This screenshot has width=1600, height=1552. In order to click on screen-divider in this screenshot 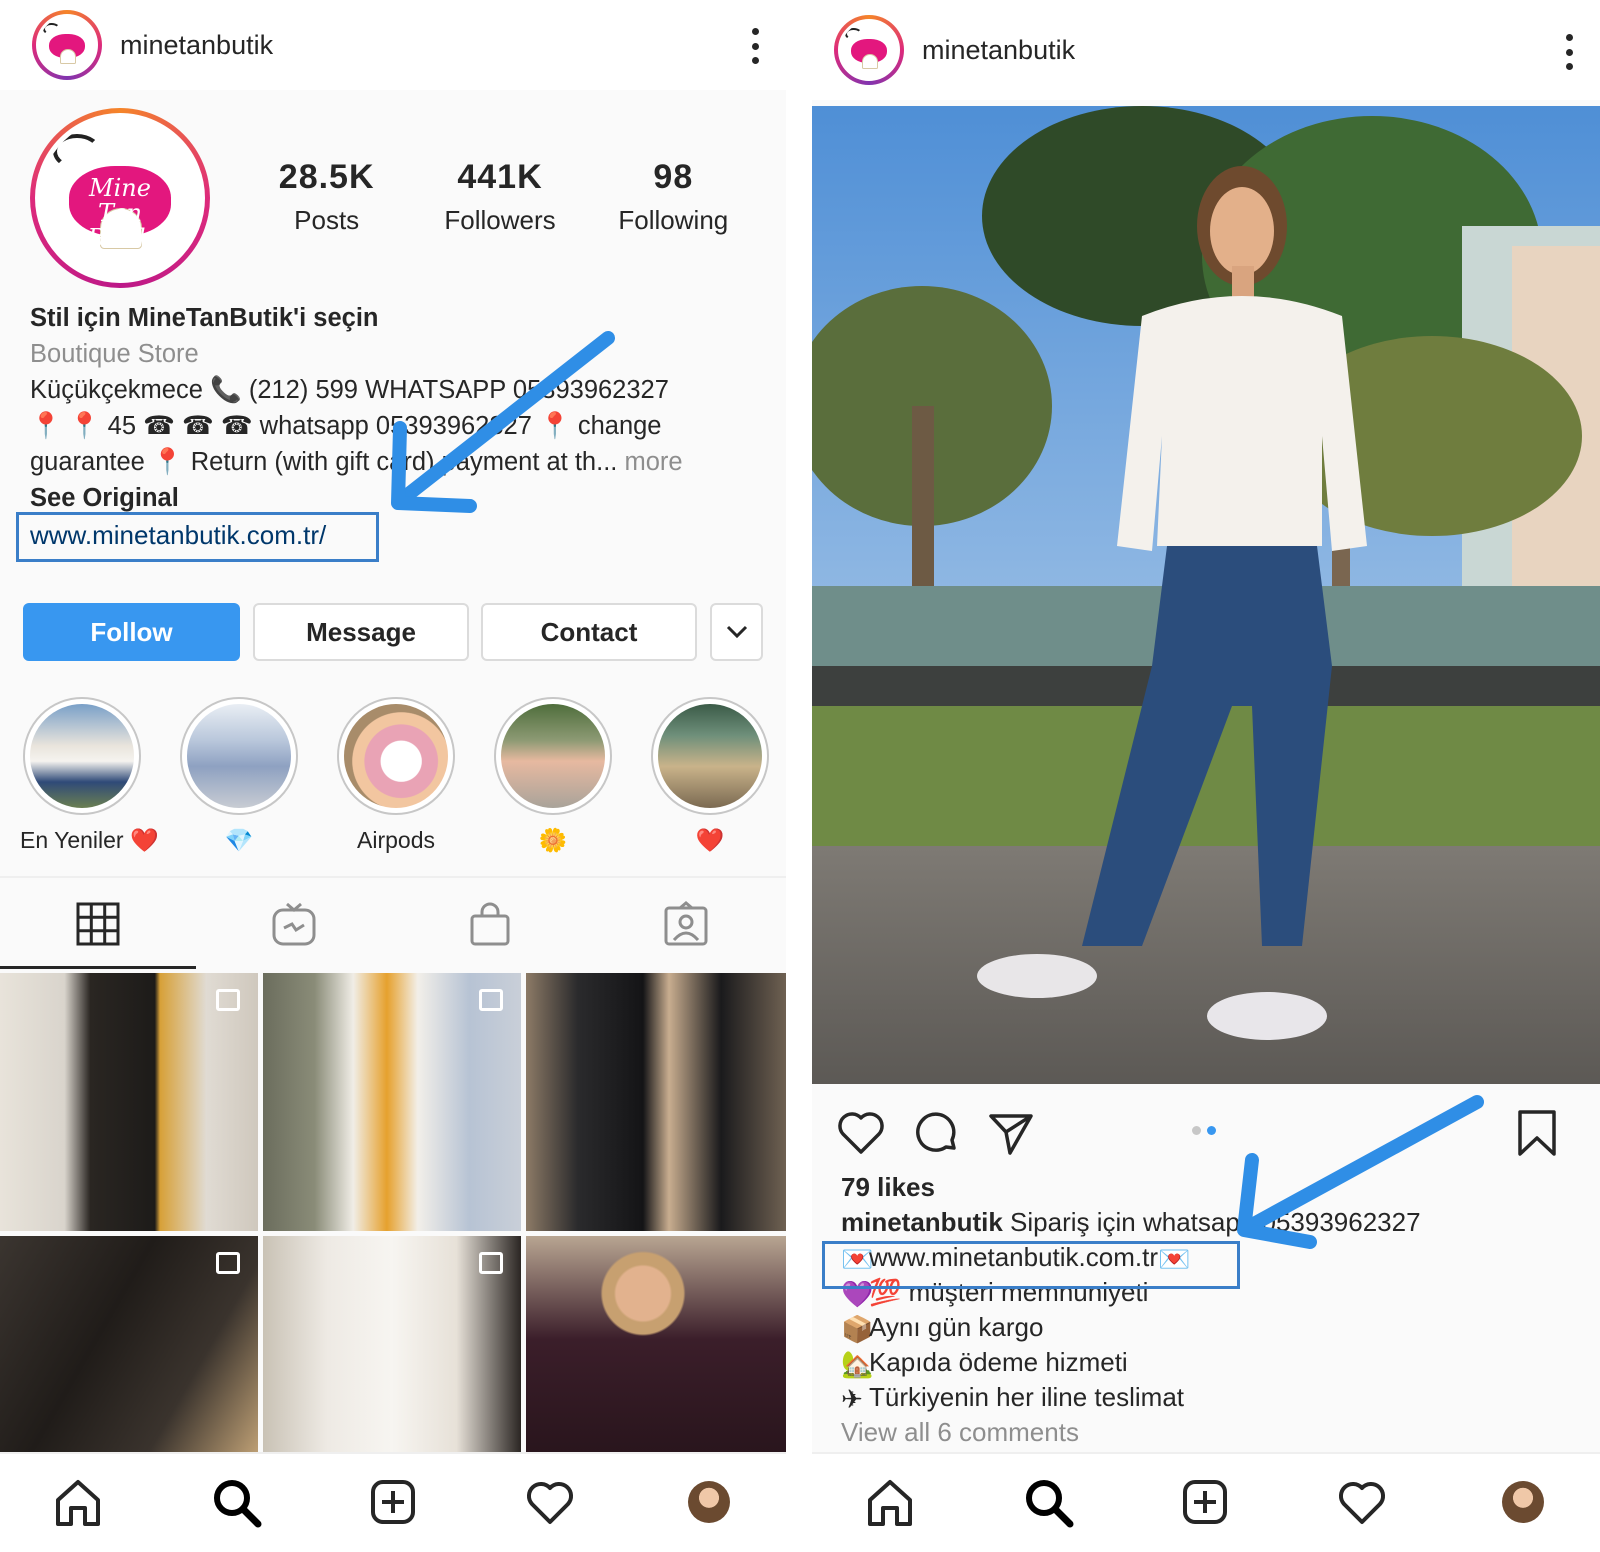, I will do `click(799, 776)`.